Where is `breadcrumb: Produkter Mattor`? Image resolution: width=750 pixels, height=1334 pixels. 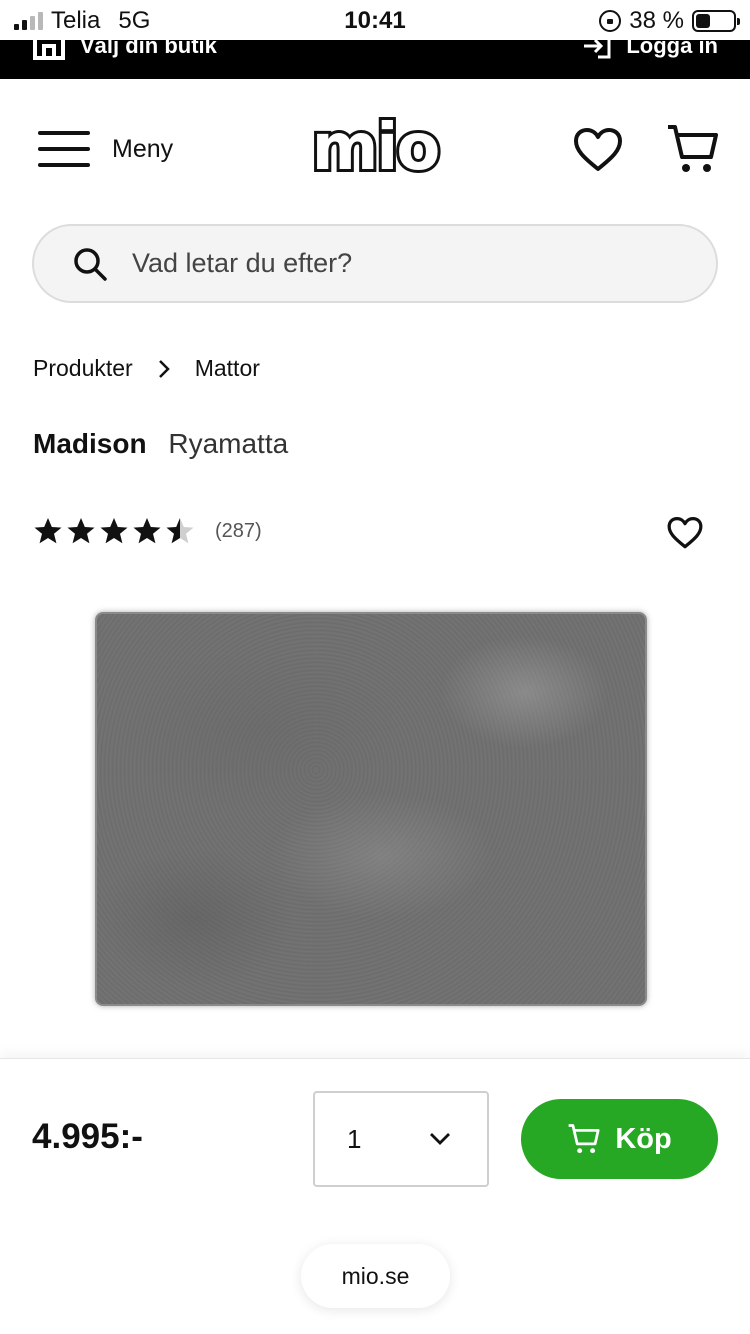
breadcrumb: Produkter Mattor is located at coordinates (146, 368).